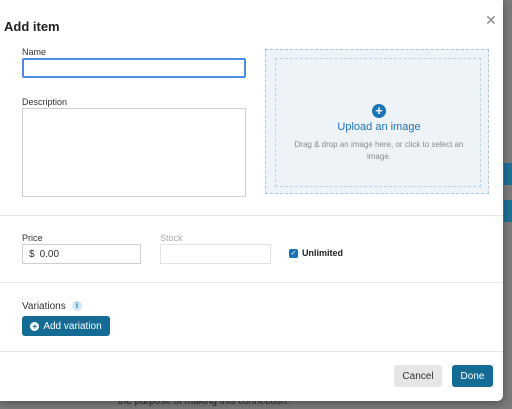 Image resolution: width=512 pixels, height=409 pixels. I want to click on price-value: 0.00, so click(49, 254).